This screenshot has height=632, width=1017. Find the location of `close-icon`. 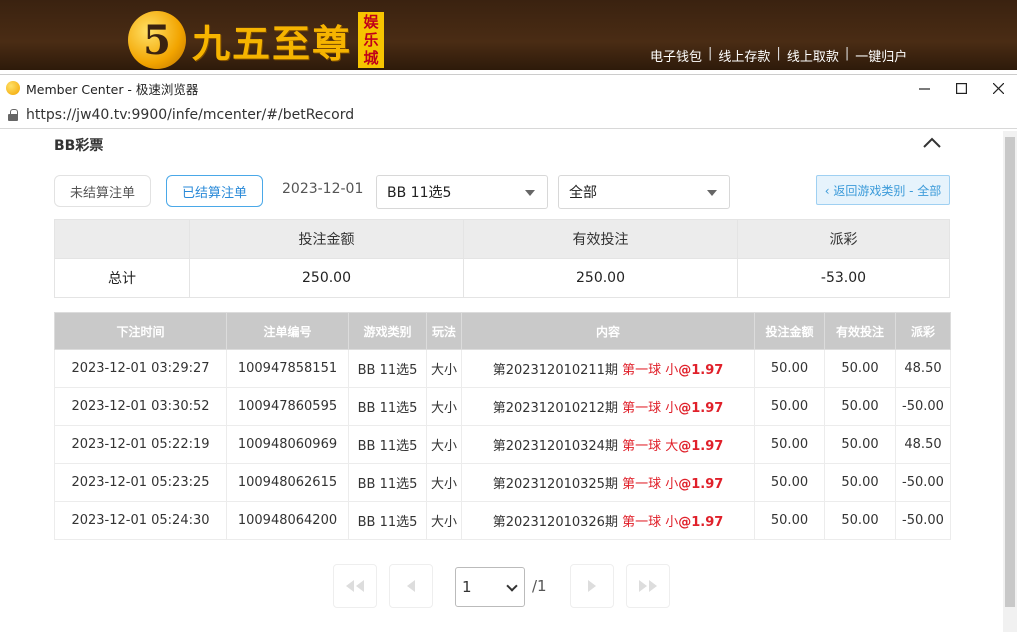

close-icon is located at coordinates (998, 88).